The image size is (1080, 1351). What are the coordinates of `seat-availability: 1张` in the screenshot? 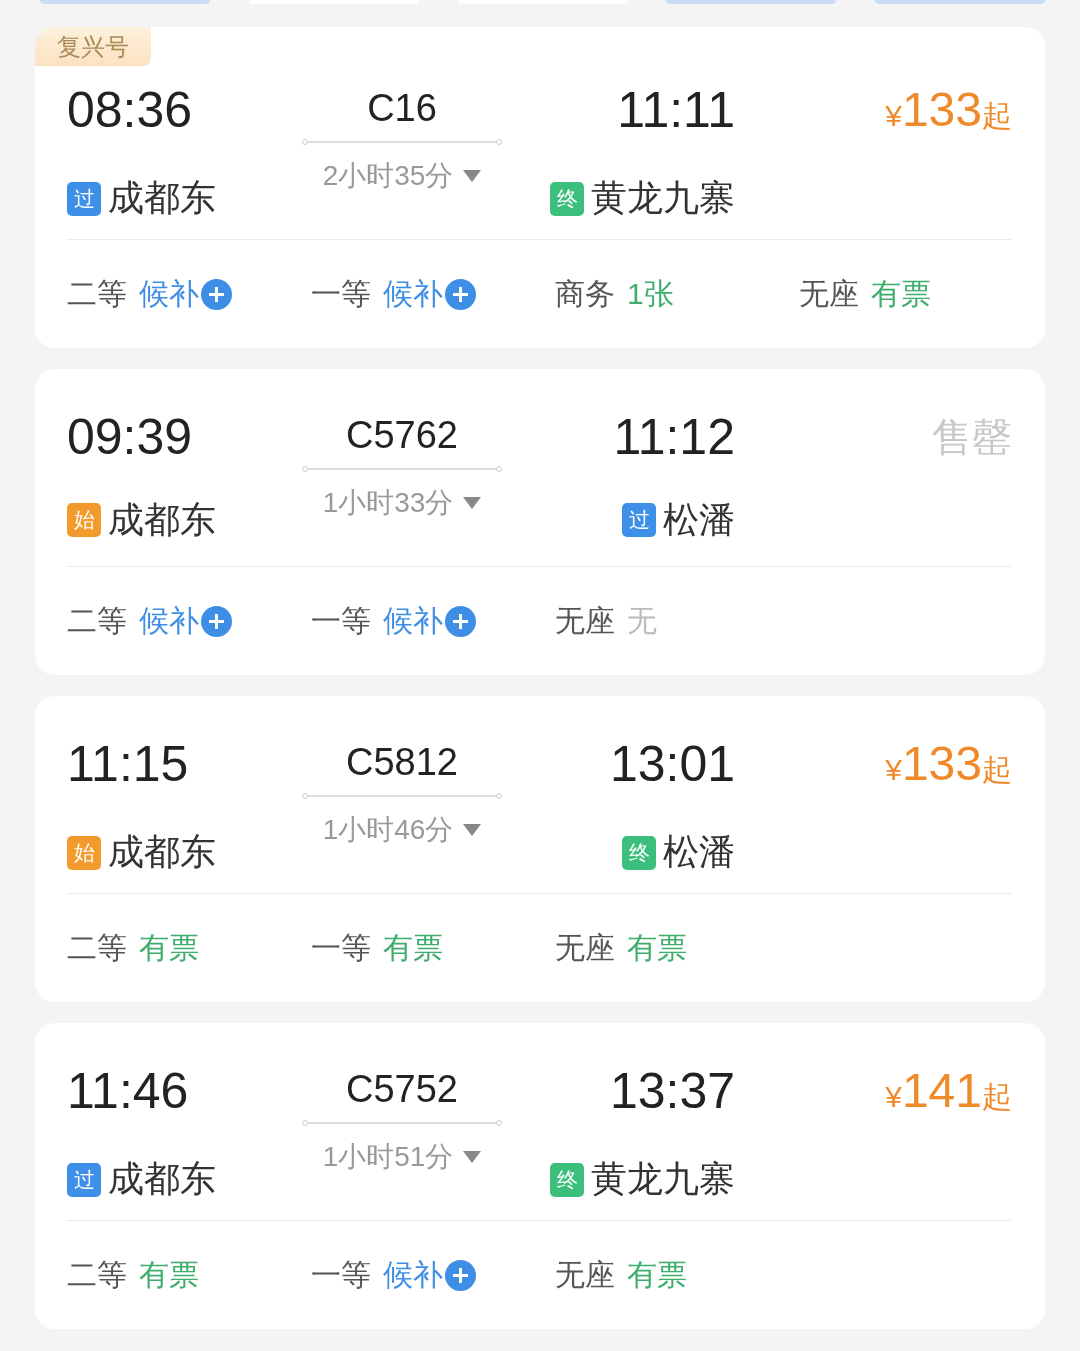 It's located at (650, 293).